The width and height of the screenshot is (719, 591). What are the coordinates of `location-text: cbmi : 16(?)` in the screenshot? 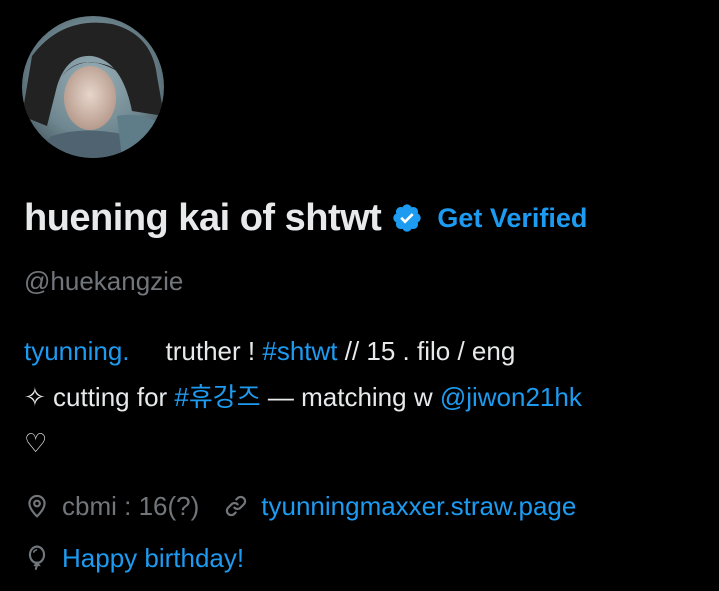 It's located at (131, 505).